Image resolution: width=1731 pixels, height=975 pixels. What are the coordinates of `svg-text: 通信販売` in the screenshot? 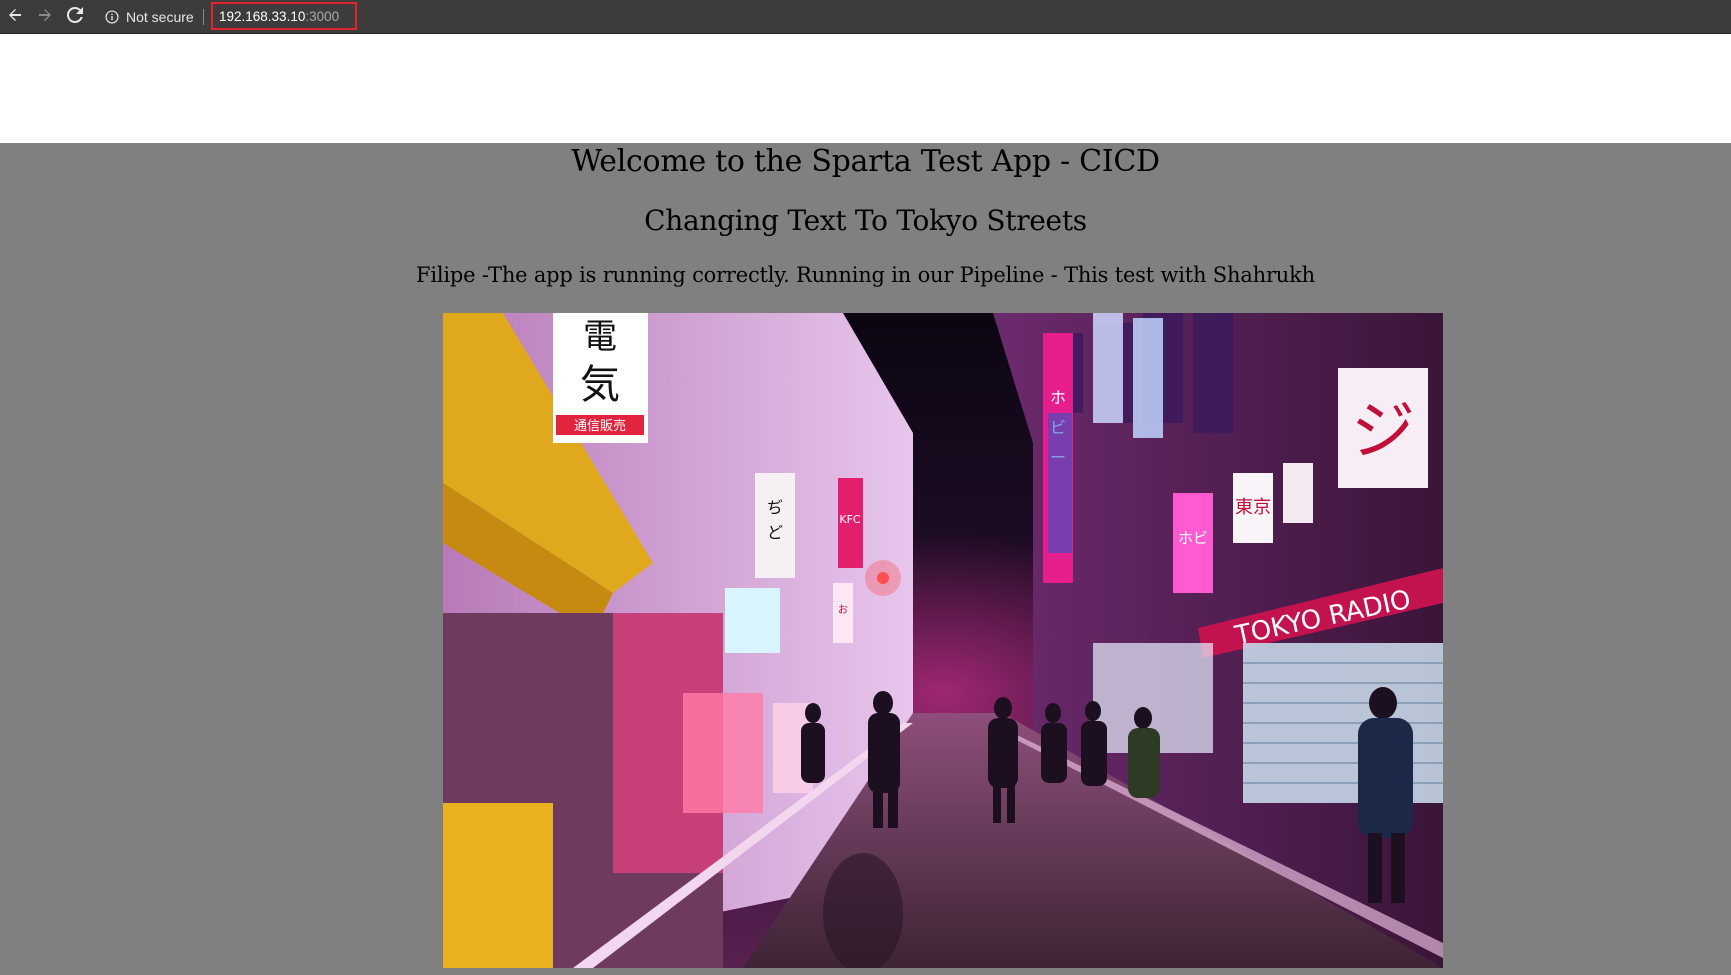 It's located at (600, 426).